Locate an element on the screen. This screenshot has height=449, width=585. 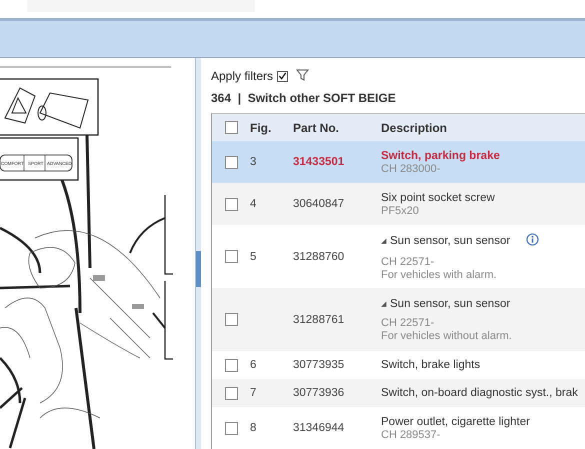
part-description: Switch, brake lights is located at coordinates (430, 365).